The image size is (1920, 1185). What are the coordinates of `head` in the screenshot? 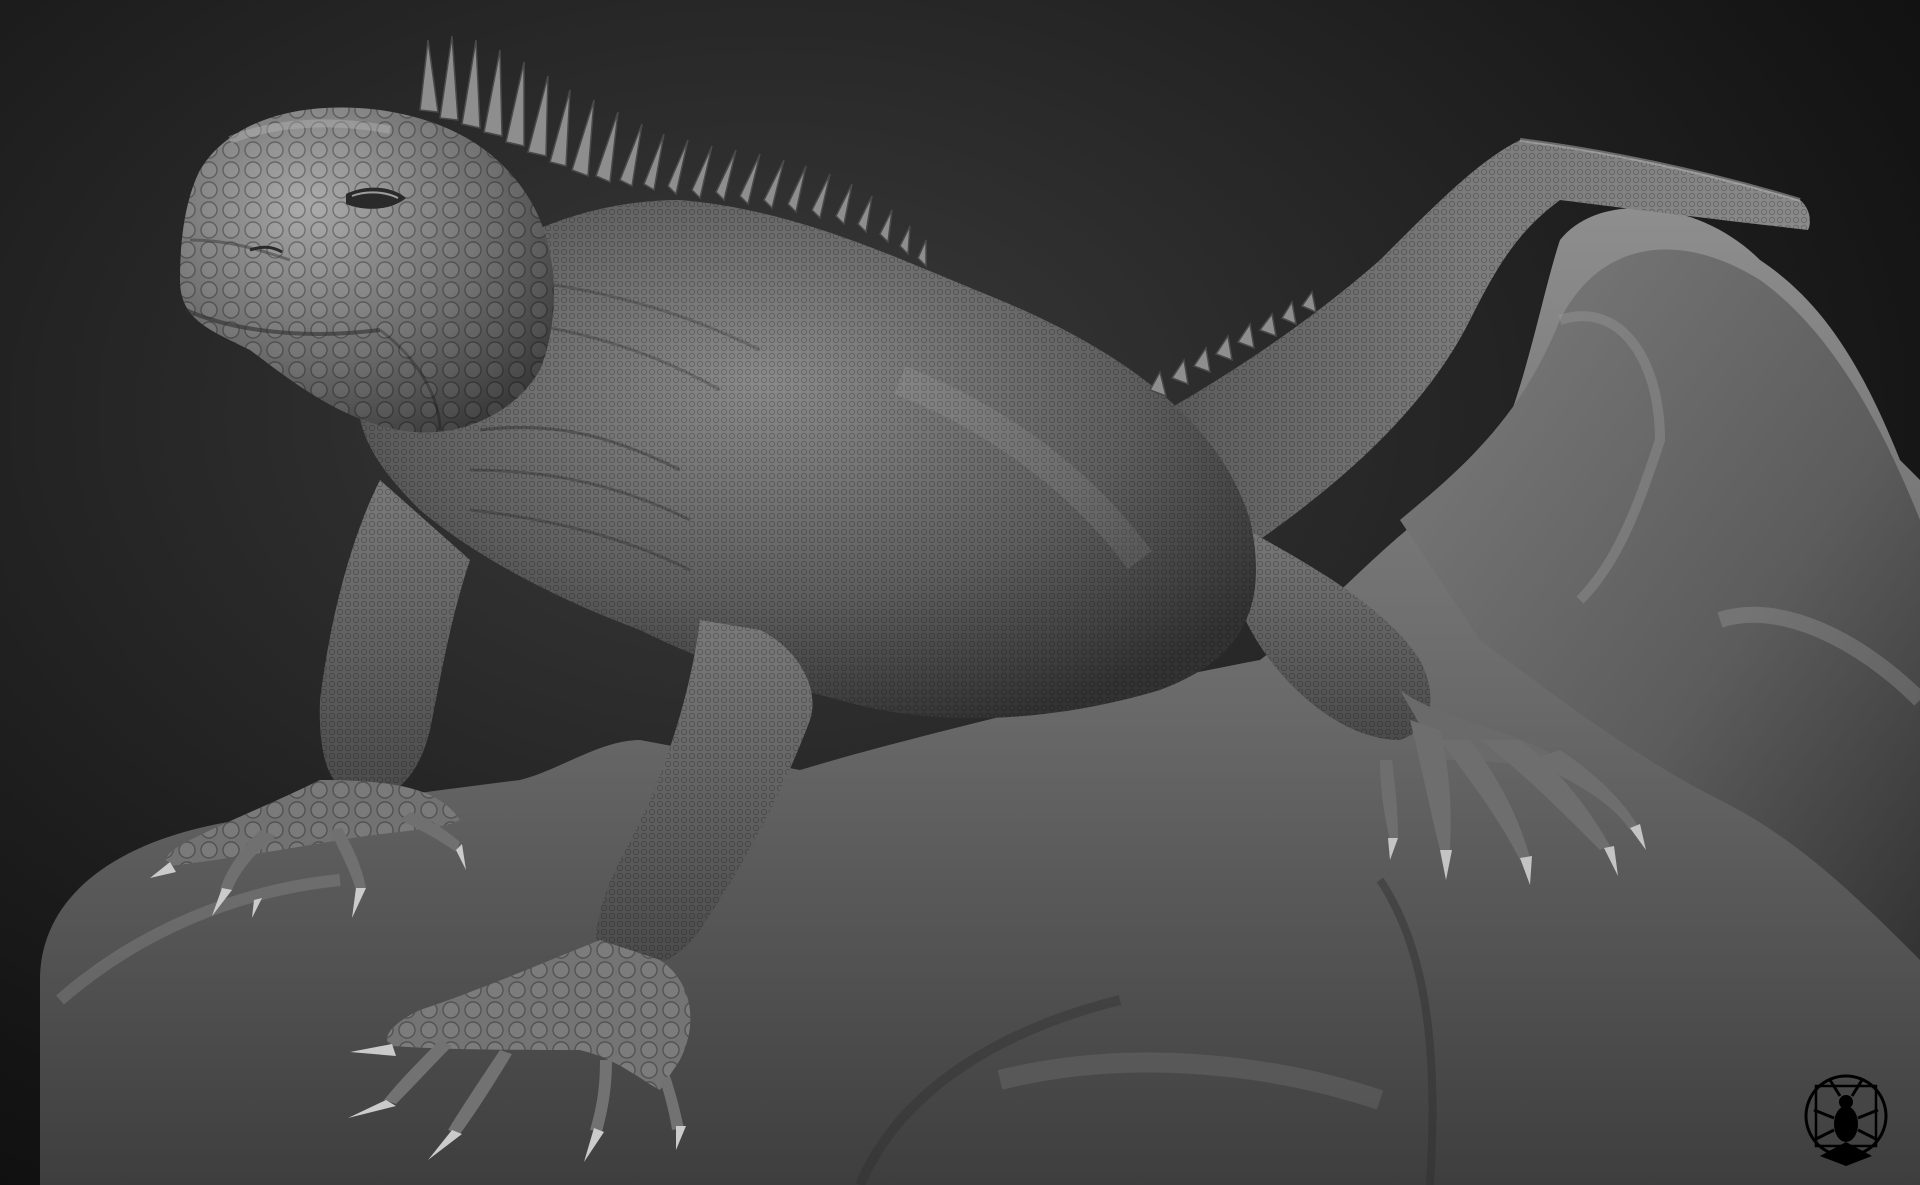 It's located at (367, 270).